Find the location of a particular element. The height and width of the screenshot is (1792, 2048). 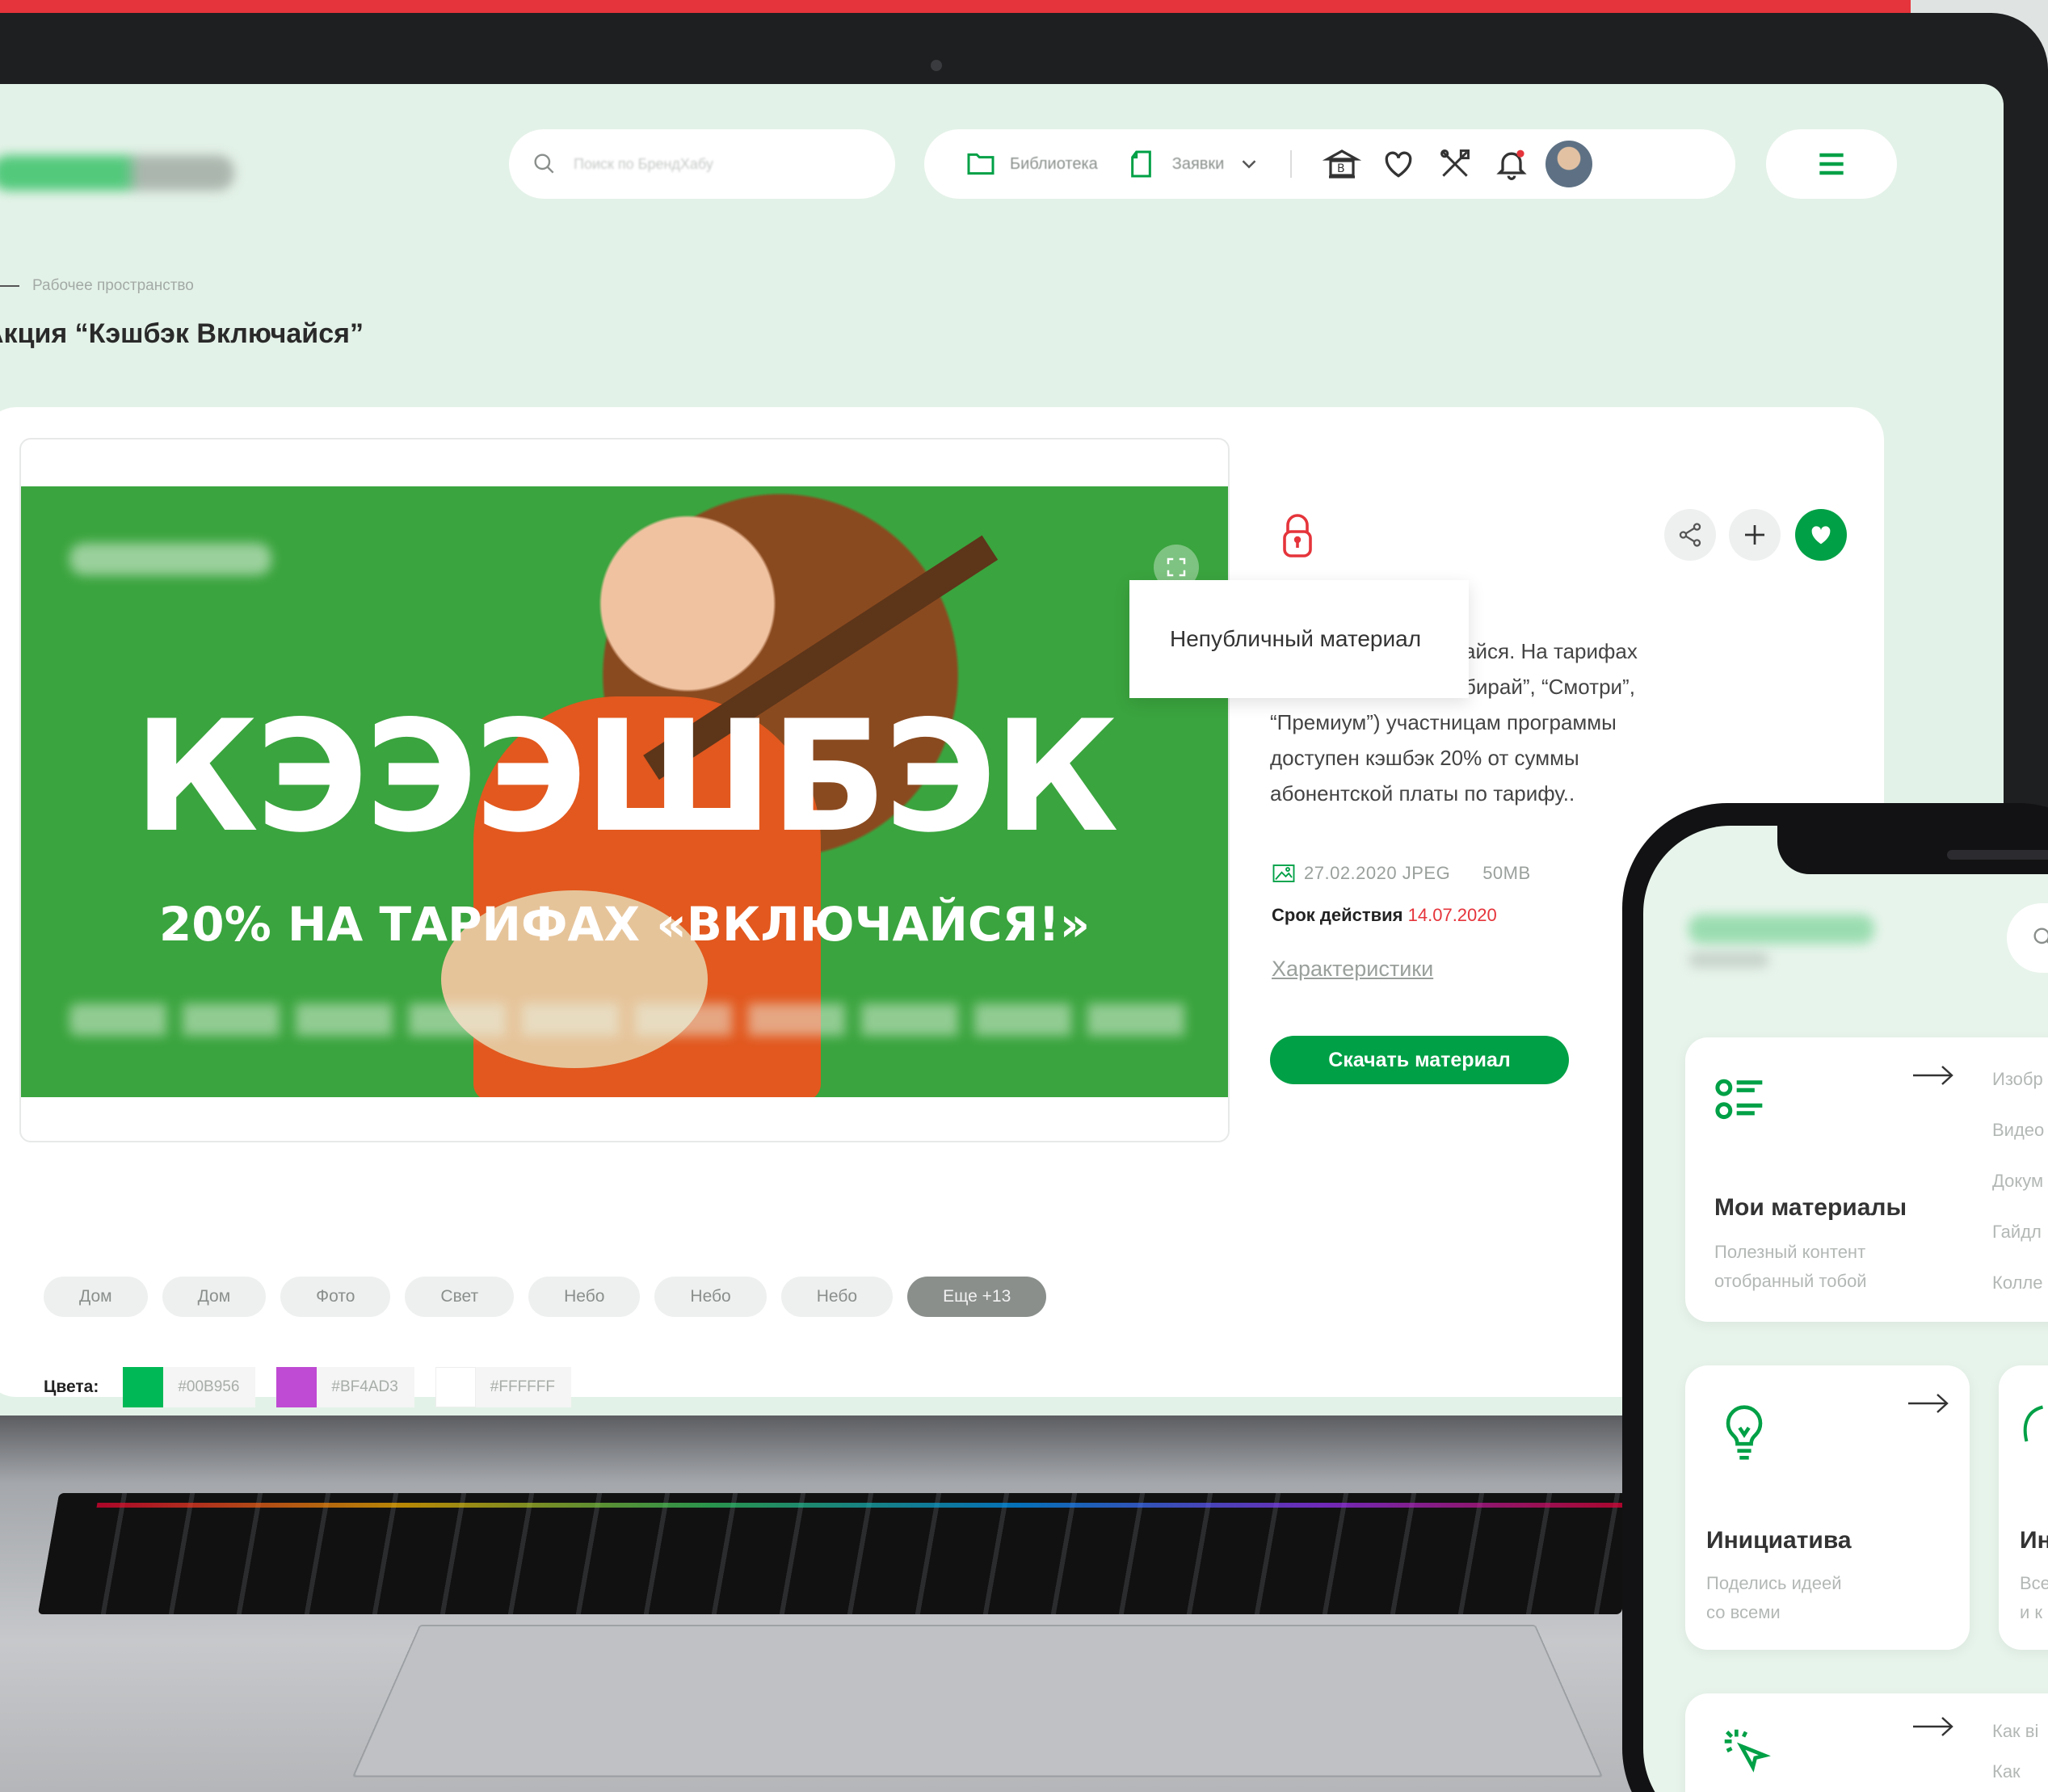

favorite-button is located at coordinates (1821, 535).